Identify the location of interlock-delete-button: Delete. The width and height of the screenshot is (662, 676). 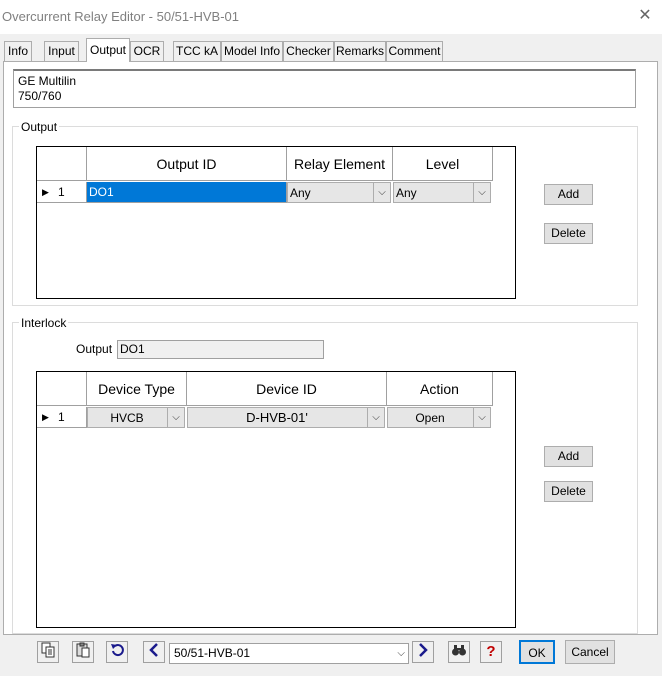
(568, 491).